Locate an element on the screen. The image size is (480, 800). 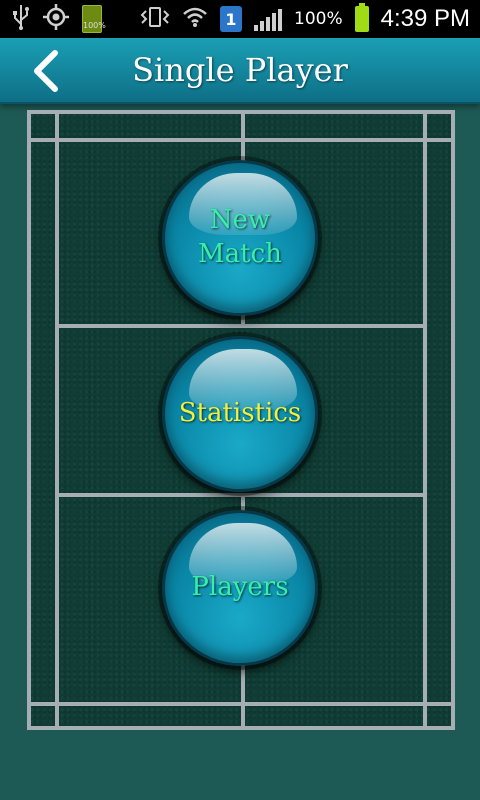
court-line-right-inner is located at coordinates (425, 420).